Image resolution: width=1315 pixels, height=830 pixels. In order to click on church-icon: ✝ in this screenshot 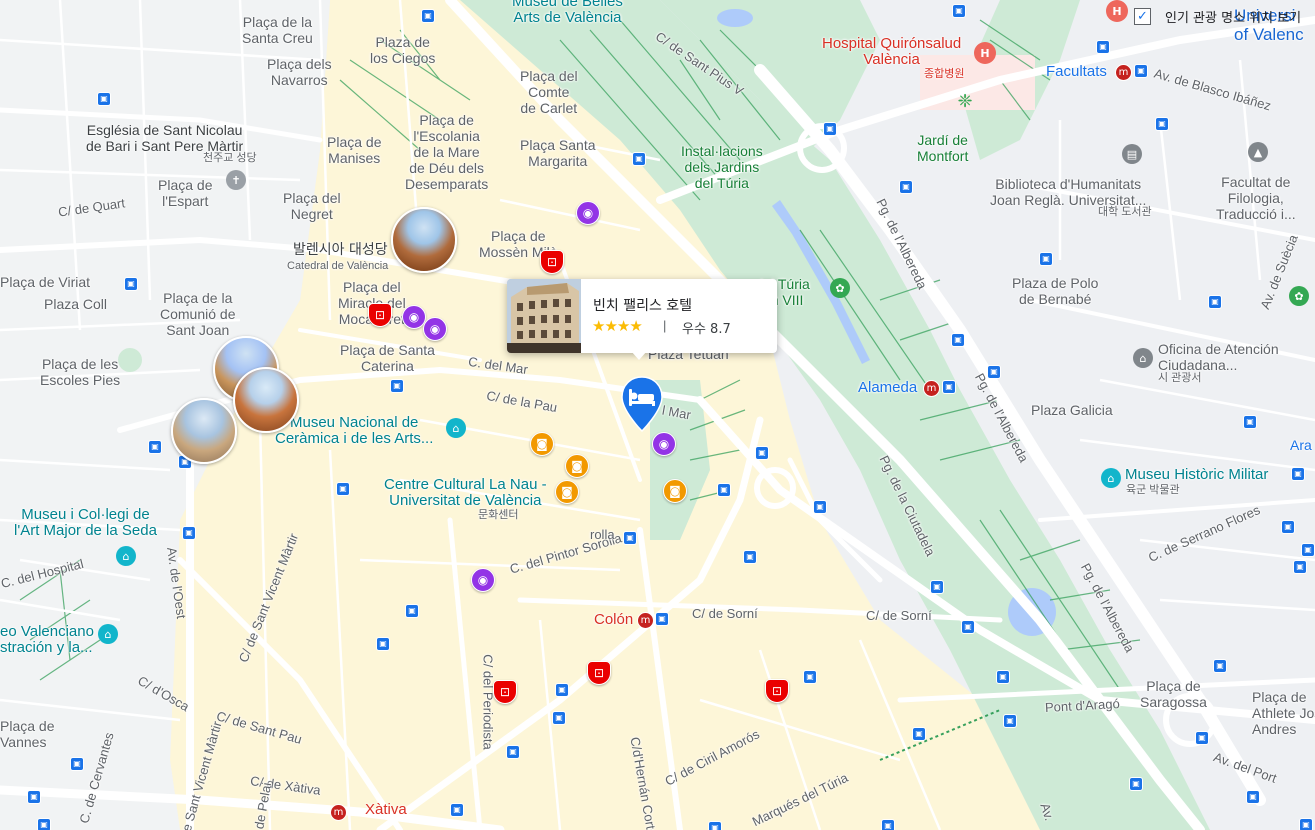, I will do `click(236, 180)`.